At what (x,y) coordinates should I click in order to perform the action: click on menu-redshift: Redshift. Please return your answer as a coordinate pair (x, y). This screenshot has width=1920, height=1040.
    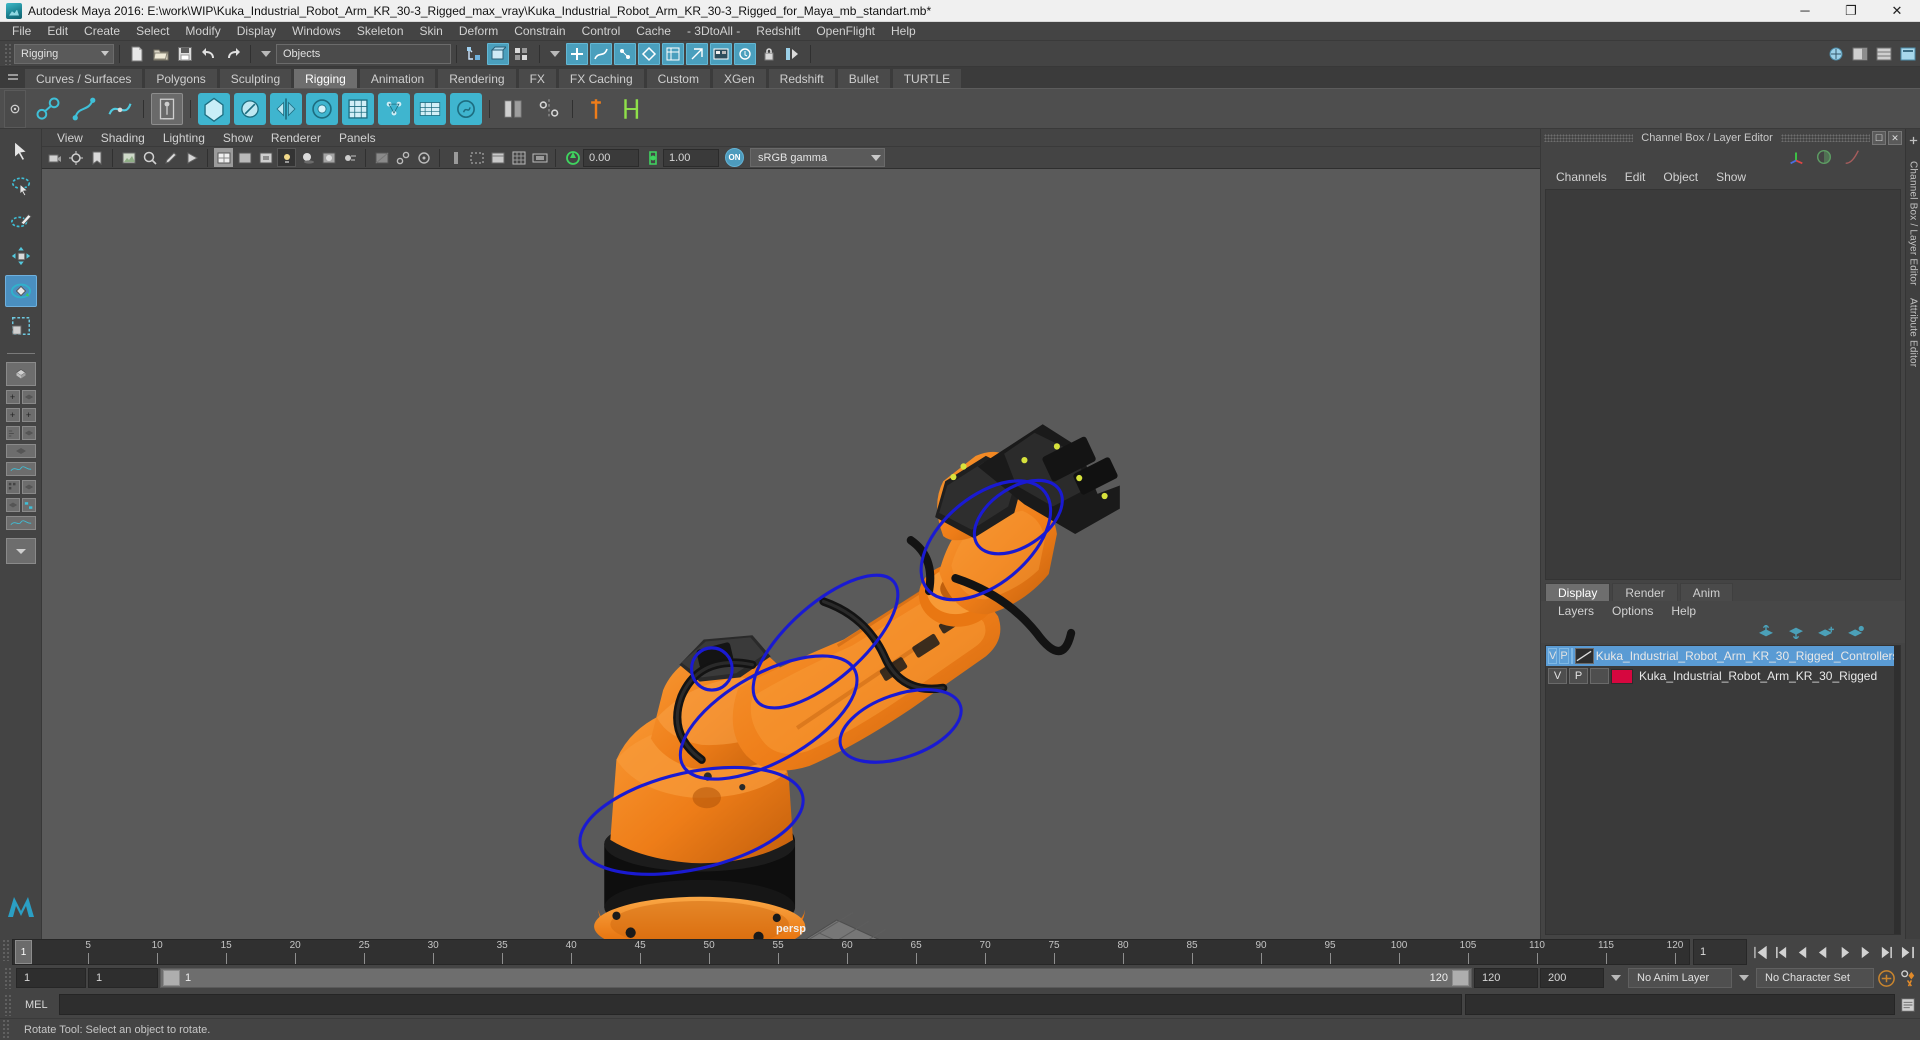
    Looking at the image, I should click on (778, 31).